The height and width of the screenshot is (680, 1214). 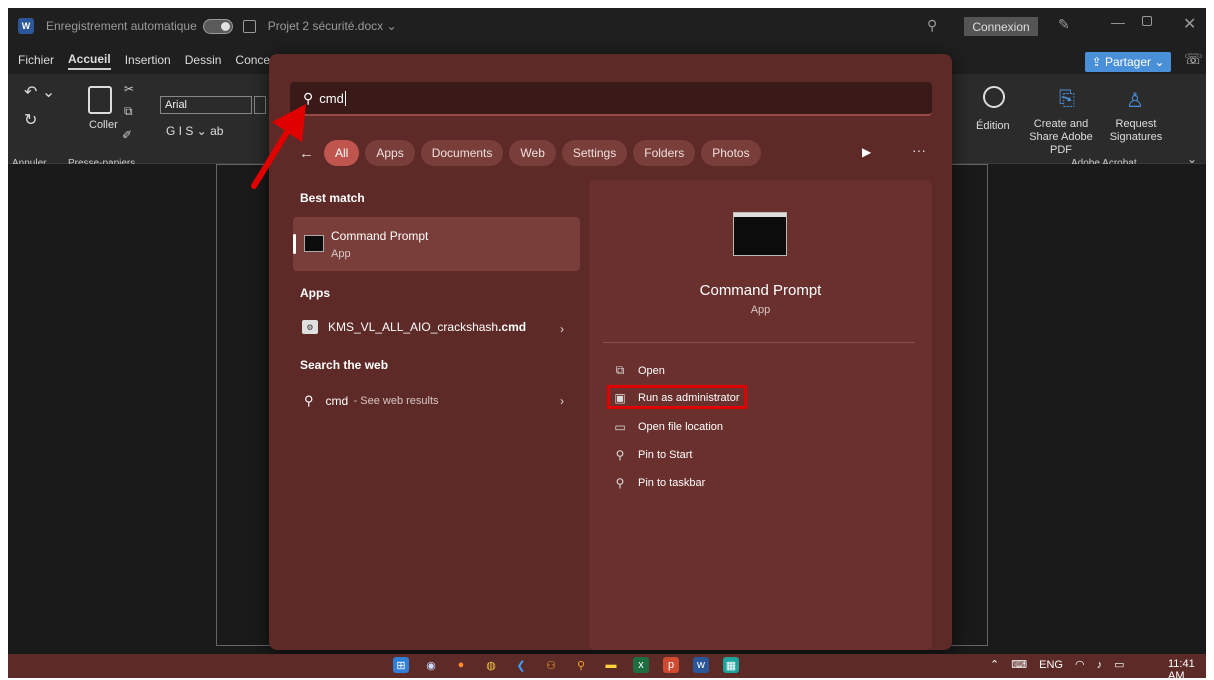 I want to click on action-pin-to-taskbar: ⚲ Pin to taskbar, so click(x=659, y=483).